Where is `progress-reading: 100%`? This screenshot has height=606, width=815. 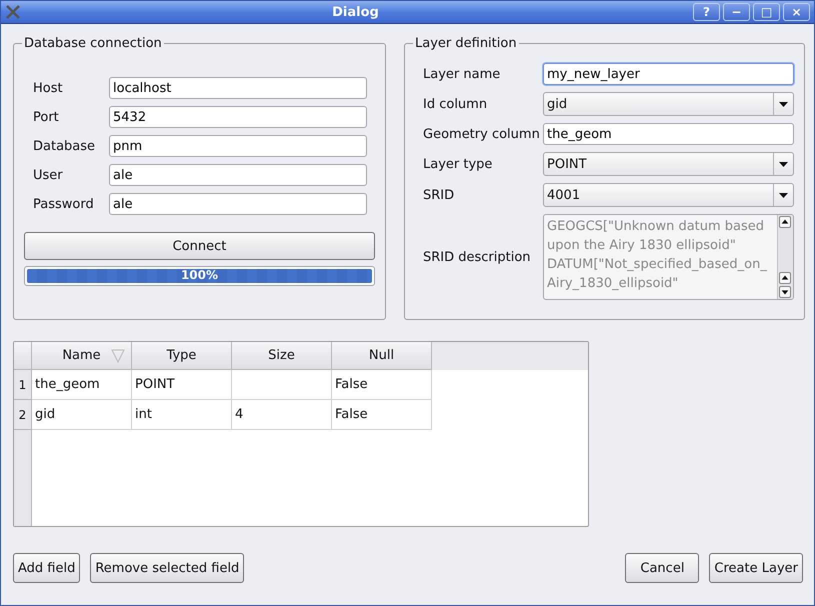 progress-reading: 100% is located at coordinates (200, 275).